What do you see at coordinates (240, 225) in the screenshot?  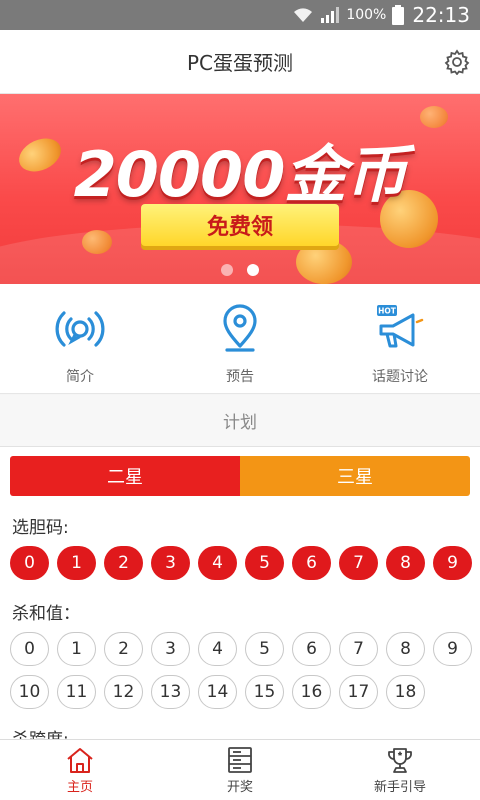 I see `free-claim-button: 免费领` at bounding box center [240, 225].